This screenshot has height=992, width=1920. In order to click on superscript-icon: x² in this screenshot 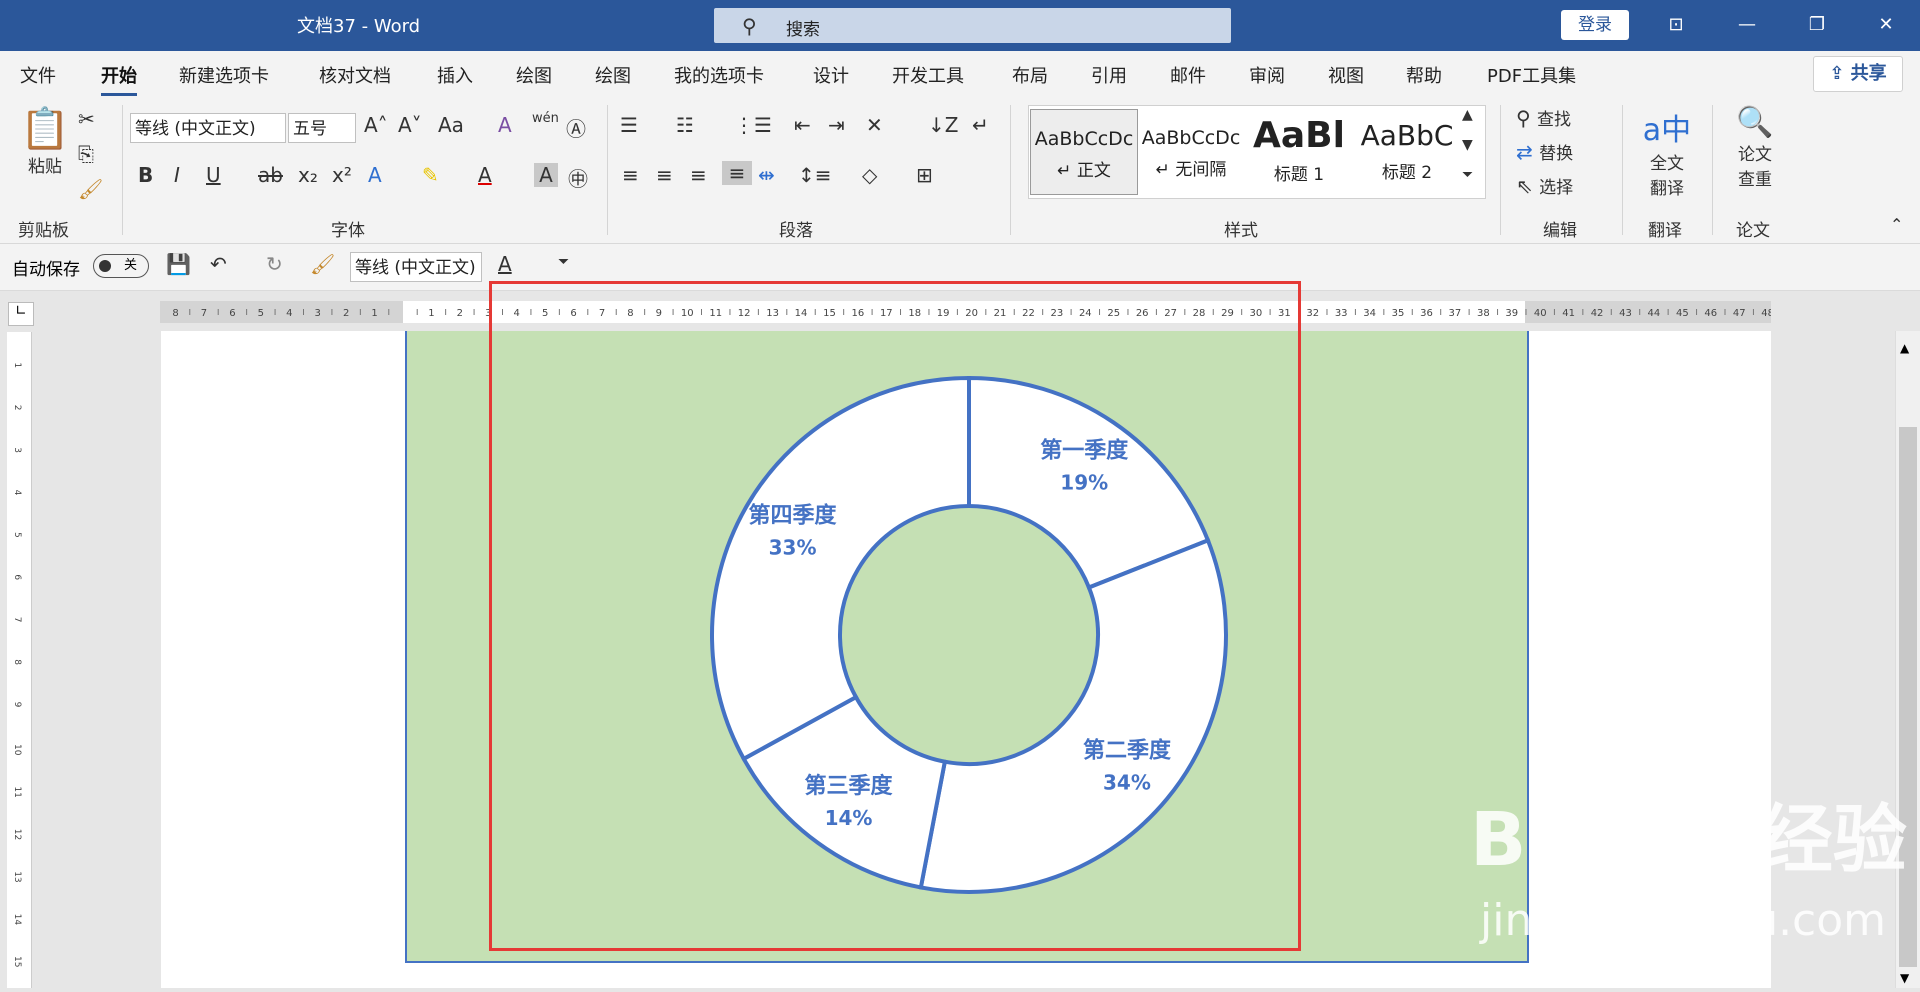, I will do `click(342, 175)`.